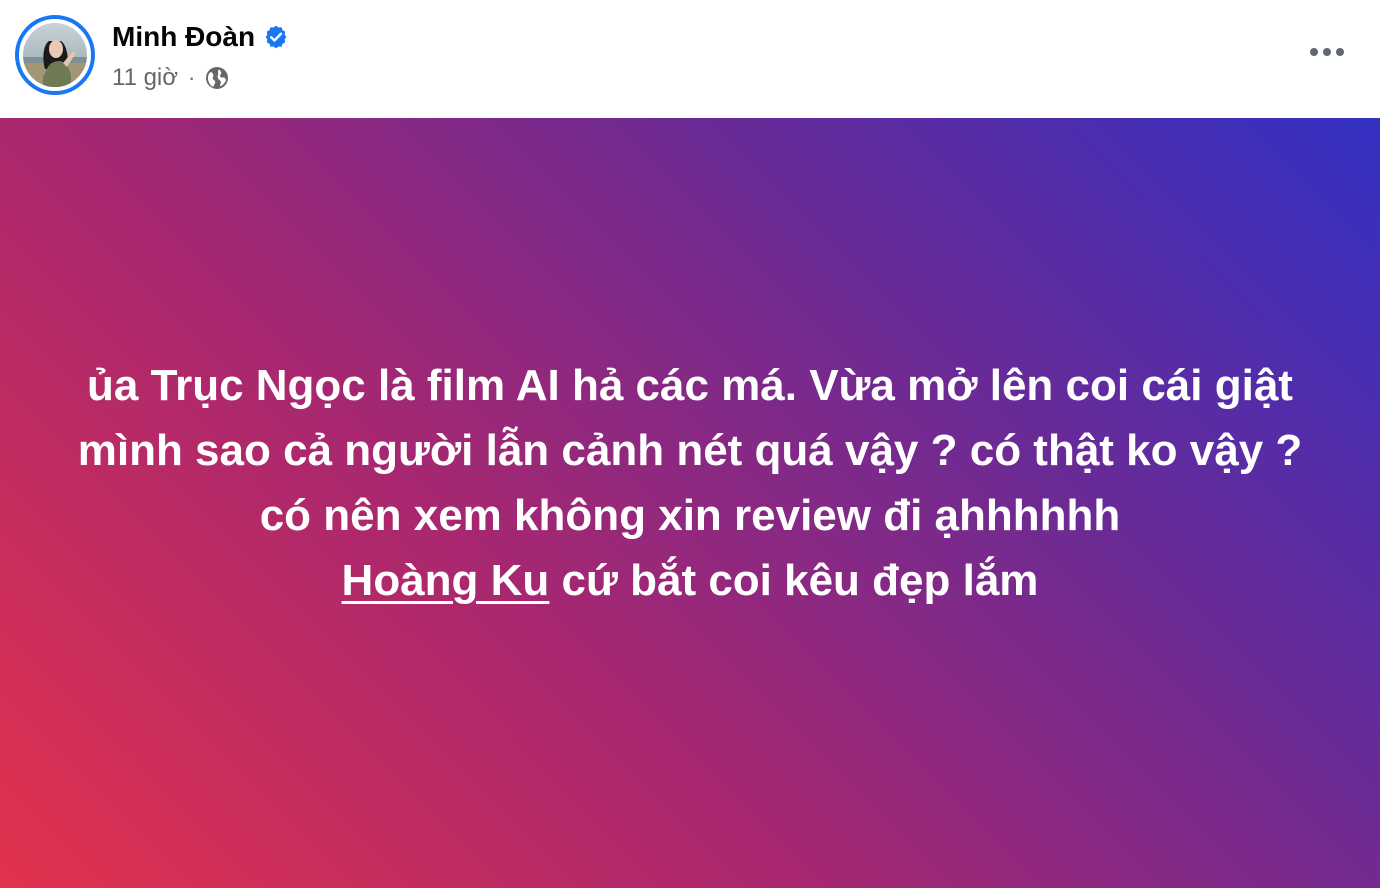  I want to click on more-options-button, so click(1327, 52).